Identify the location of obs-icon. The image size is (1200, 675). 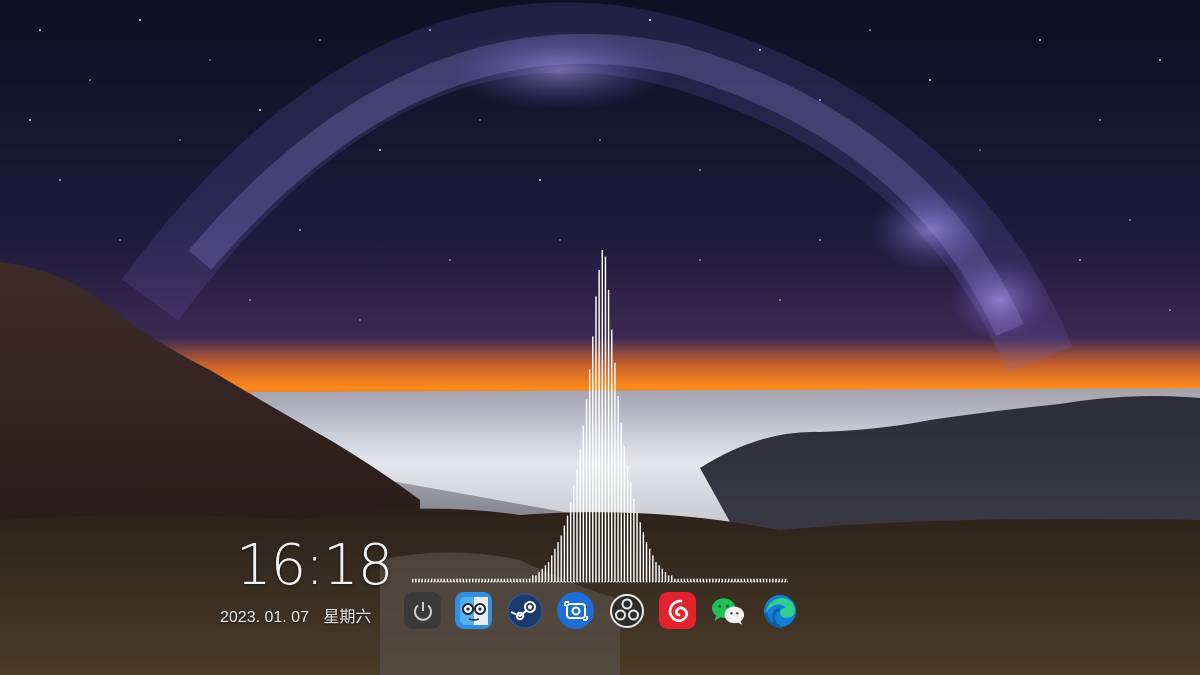
(626, 610).